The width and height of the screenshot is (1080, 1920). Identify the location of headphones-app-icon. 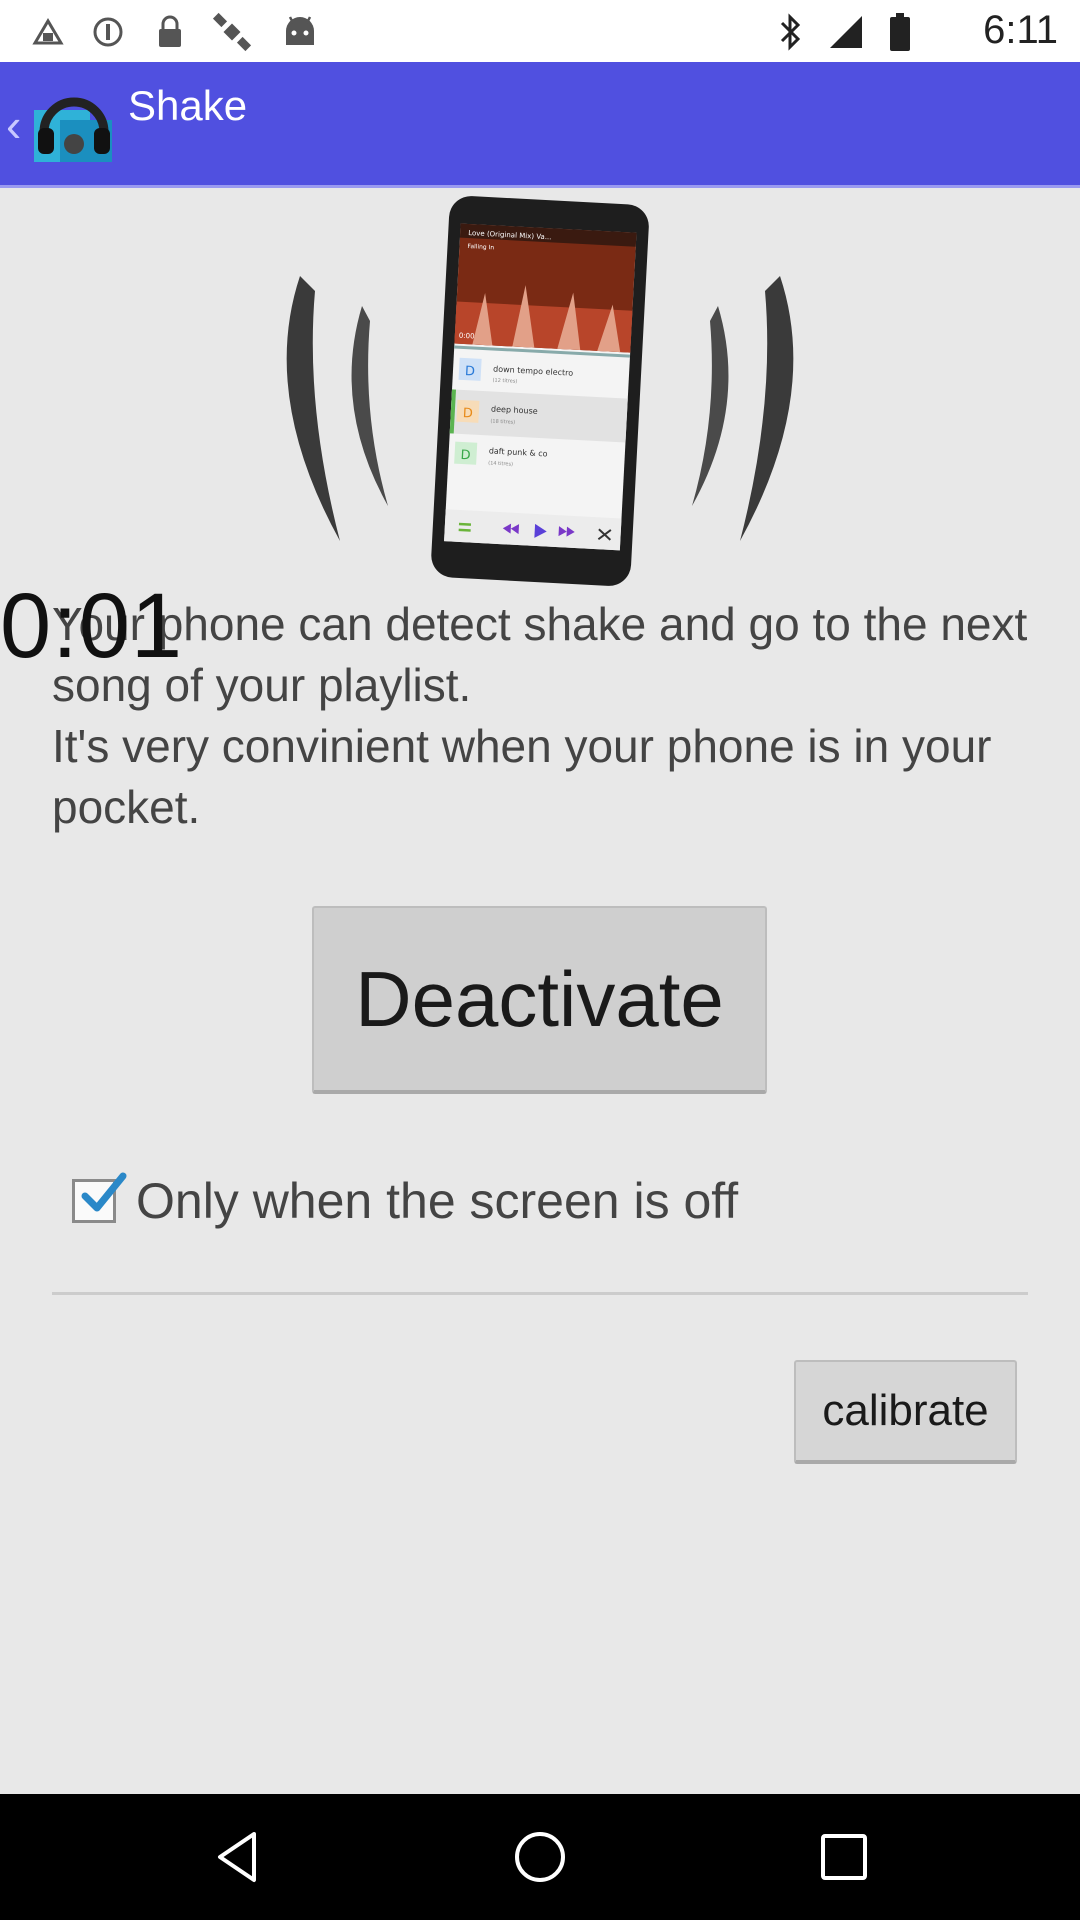
(73, 123).